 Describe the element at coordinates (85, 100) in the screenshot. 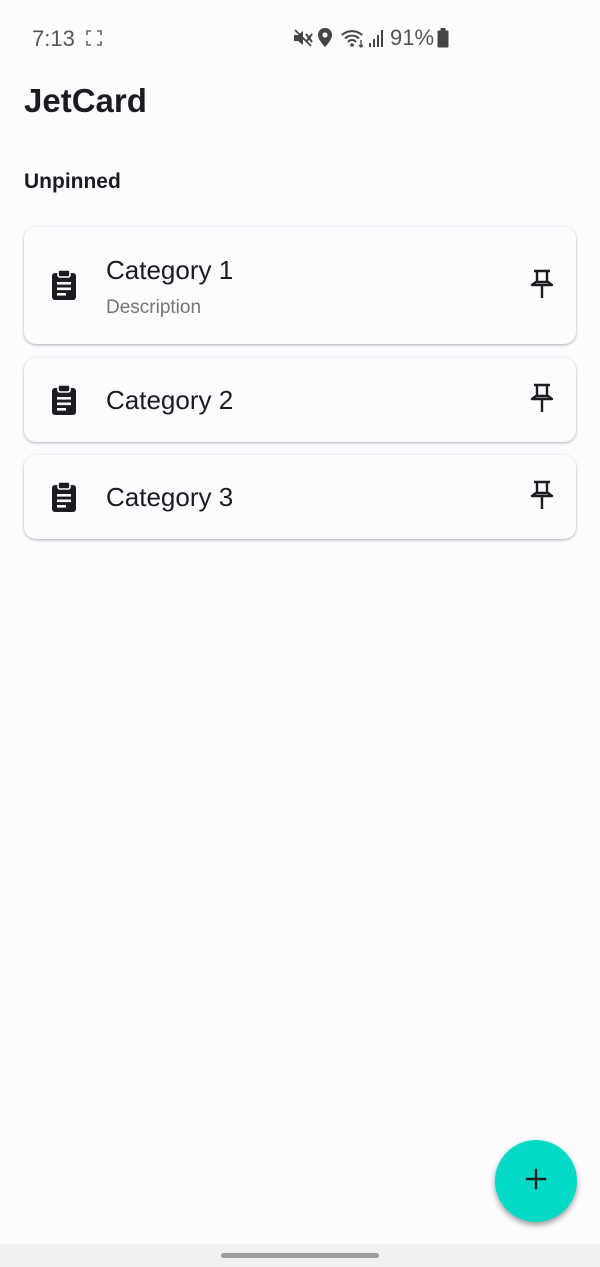

I see `app-title: JetCard` at that location.